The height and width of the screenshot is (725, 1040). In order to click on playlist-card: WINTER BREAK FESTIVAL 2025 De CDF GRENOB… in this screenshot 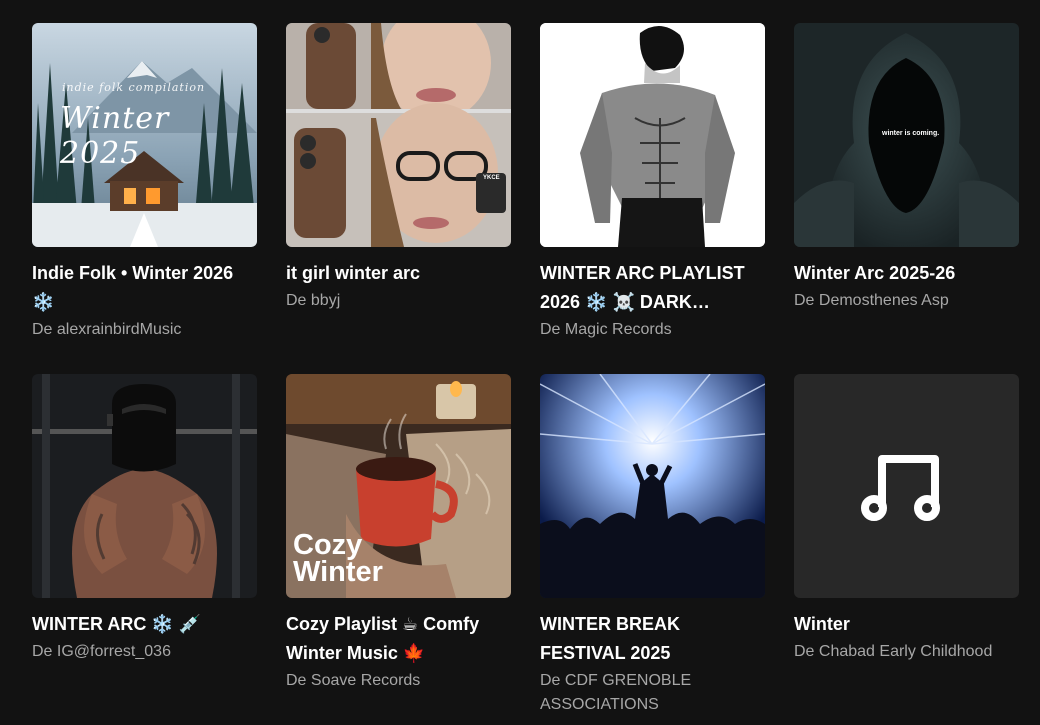, I will do `click(652, 549)`.